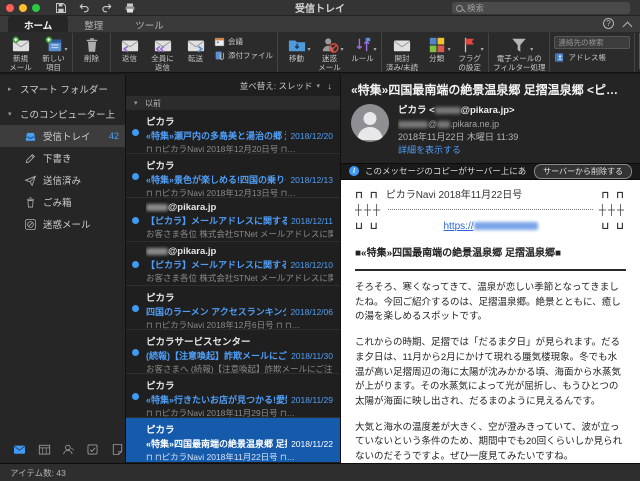 The height and width of the screenshot is (481, 640). What do you see at coordinates (521, 44) in the screenshot?
I see `filter-icon: ▾` at bounding box center [521, 44].